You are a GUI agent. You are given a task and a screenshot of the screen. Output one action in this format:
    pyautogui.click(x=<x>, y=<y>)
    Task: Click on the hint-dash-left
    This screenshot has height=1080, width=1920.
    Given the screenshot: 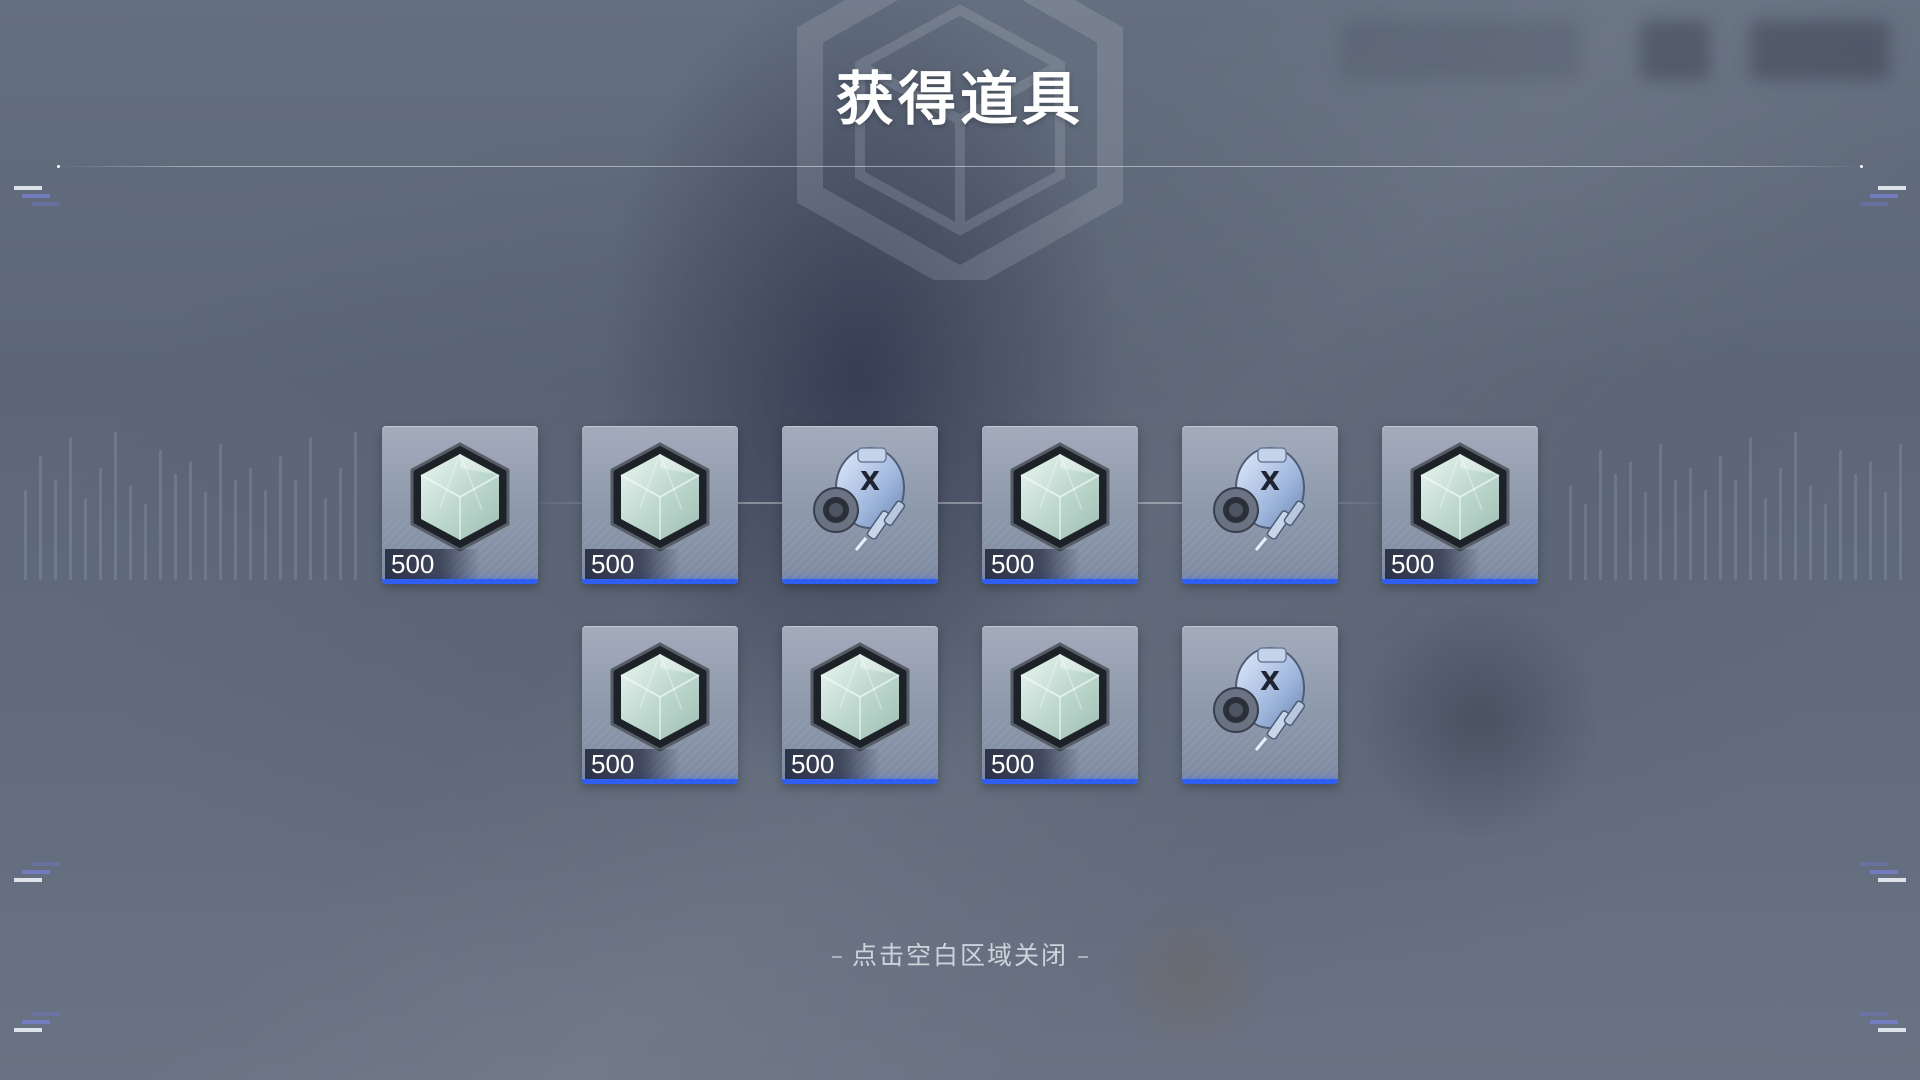 What is the action you would take?
    pyautogui.click(x=836, y=957)
    